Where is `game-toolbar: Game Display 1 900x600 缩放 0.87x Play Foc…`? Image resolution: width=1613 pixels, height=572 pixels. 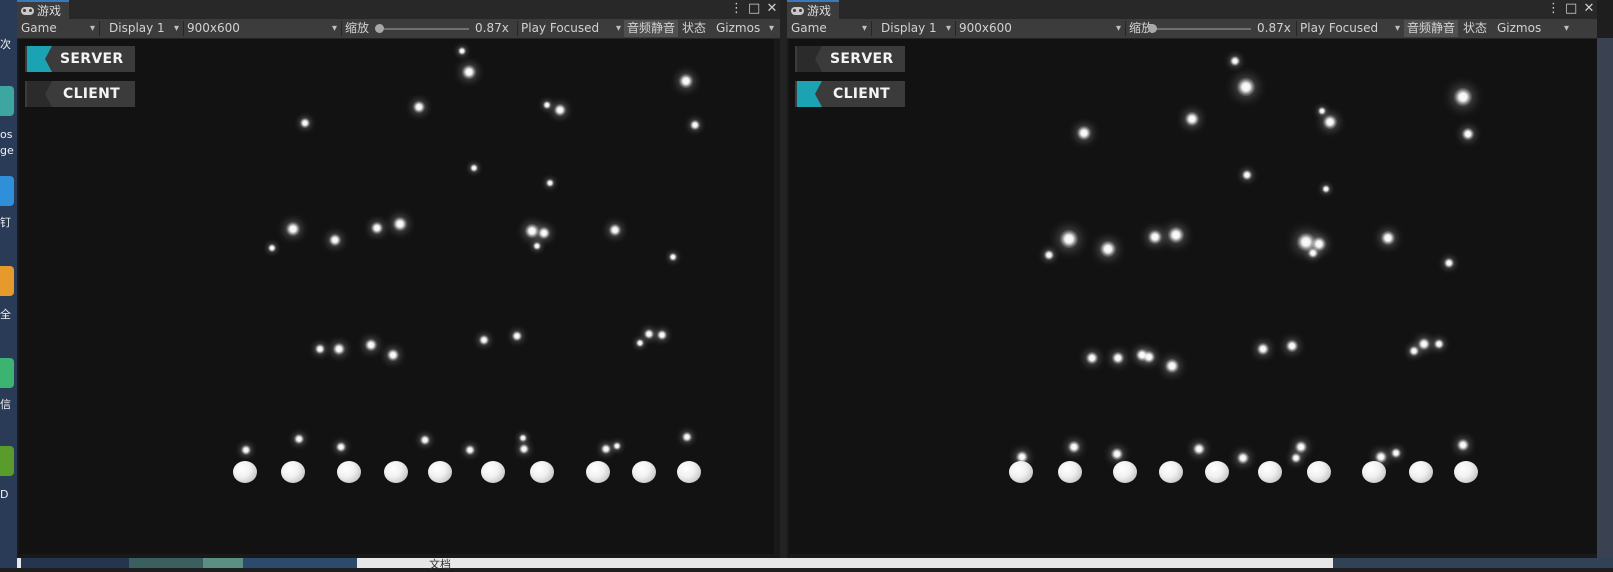
game-toolbar: Game Display 1 900x600 缩放 0.87x Play Foc… is located at coordinates (1192, 29).